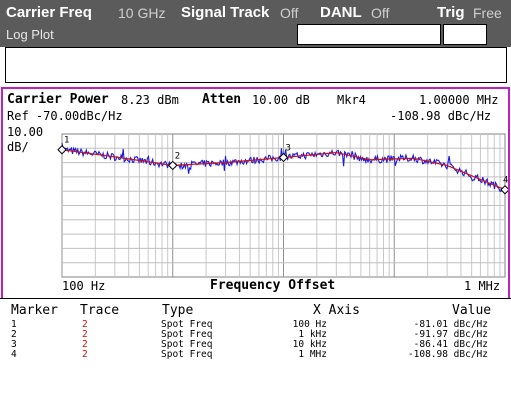 This screenshot has height=407, width=511. What do you see at coordinates (289, 13) in the screenshot?
I see `signal-track-value: Off` at bounding box center [289, 13].